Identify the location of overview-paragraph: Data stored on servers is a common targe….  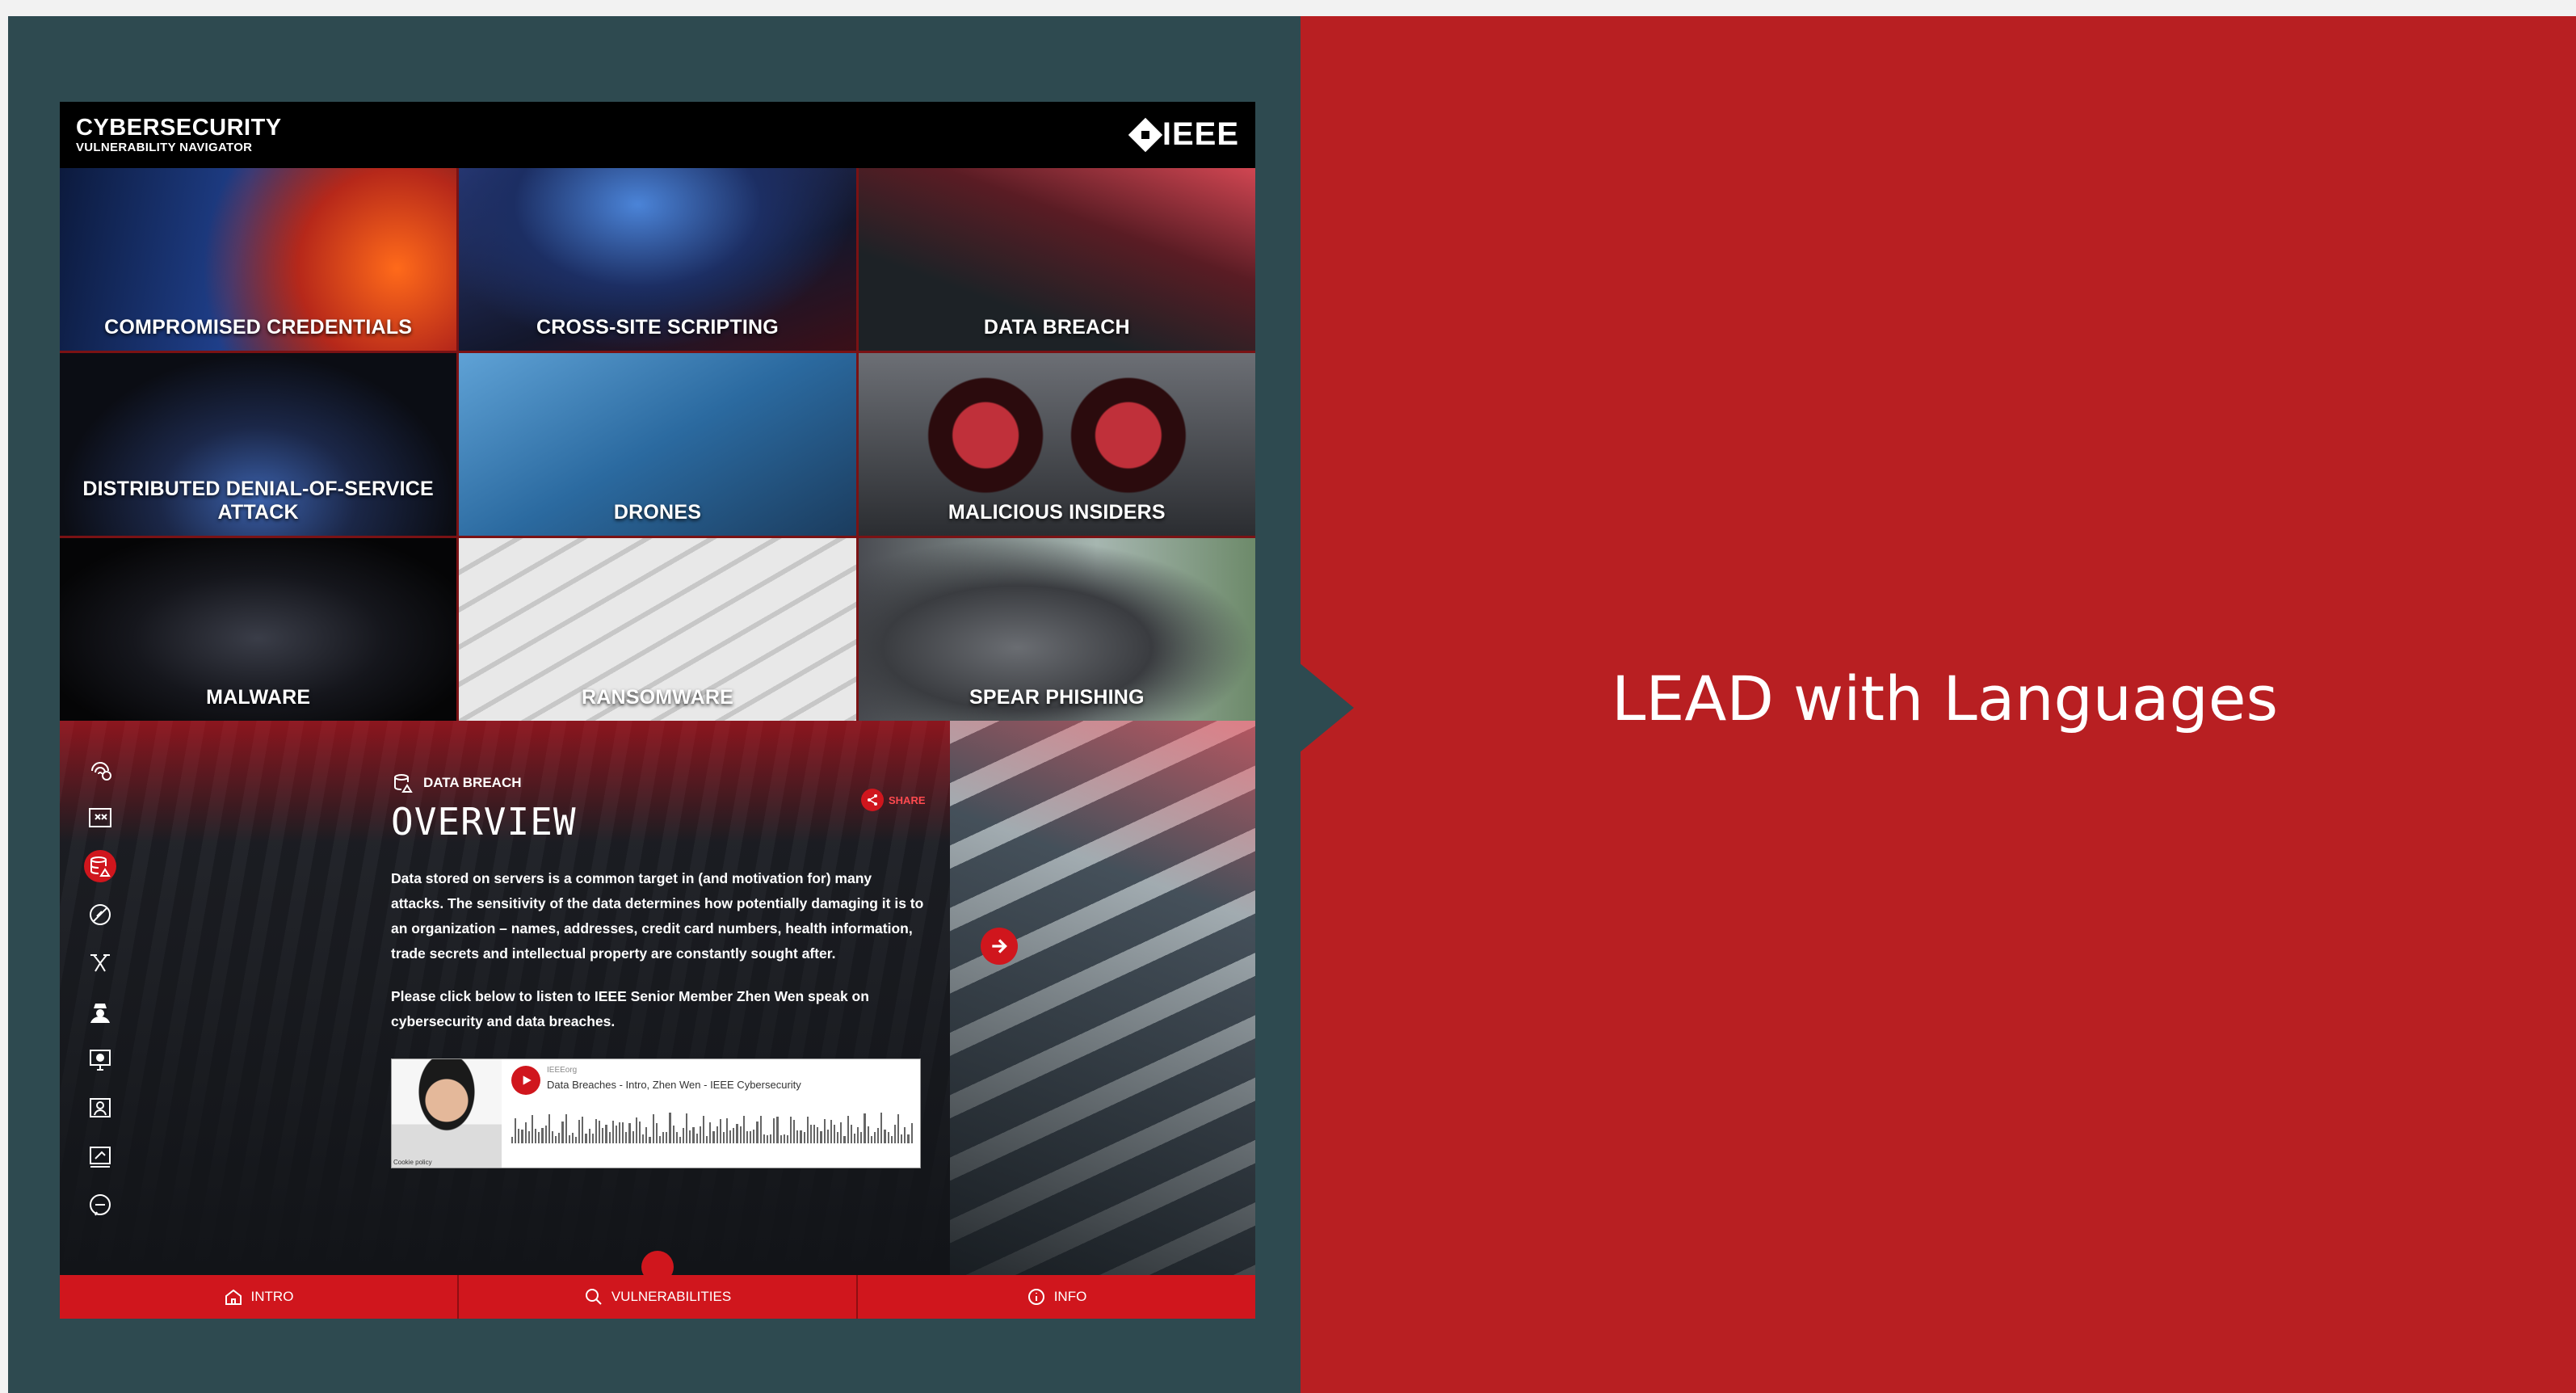
(657, 916).